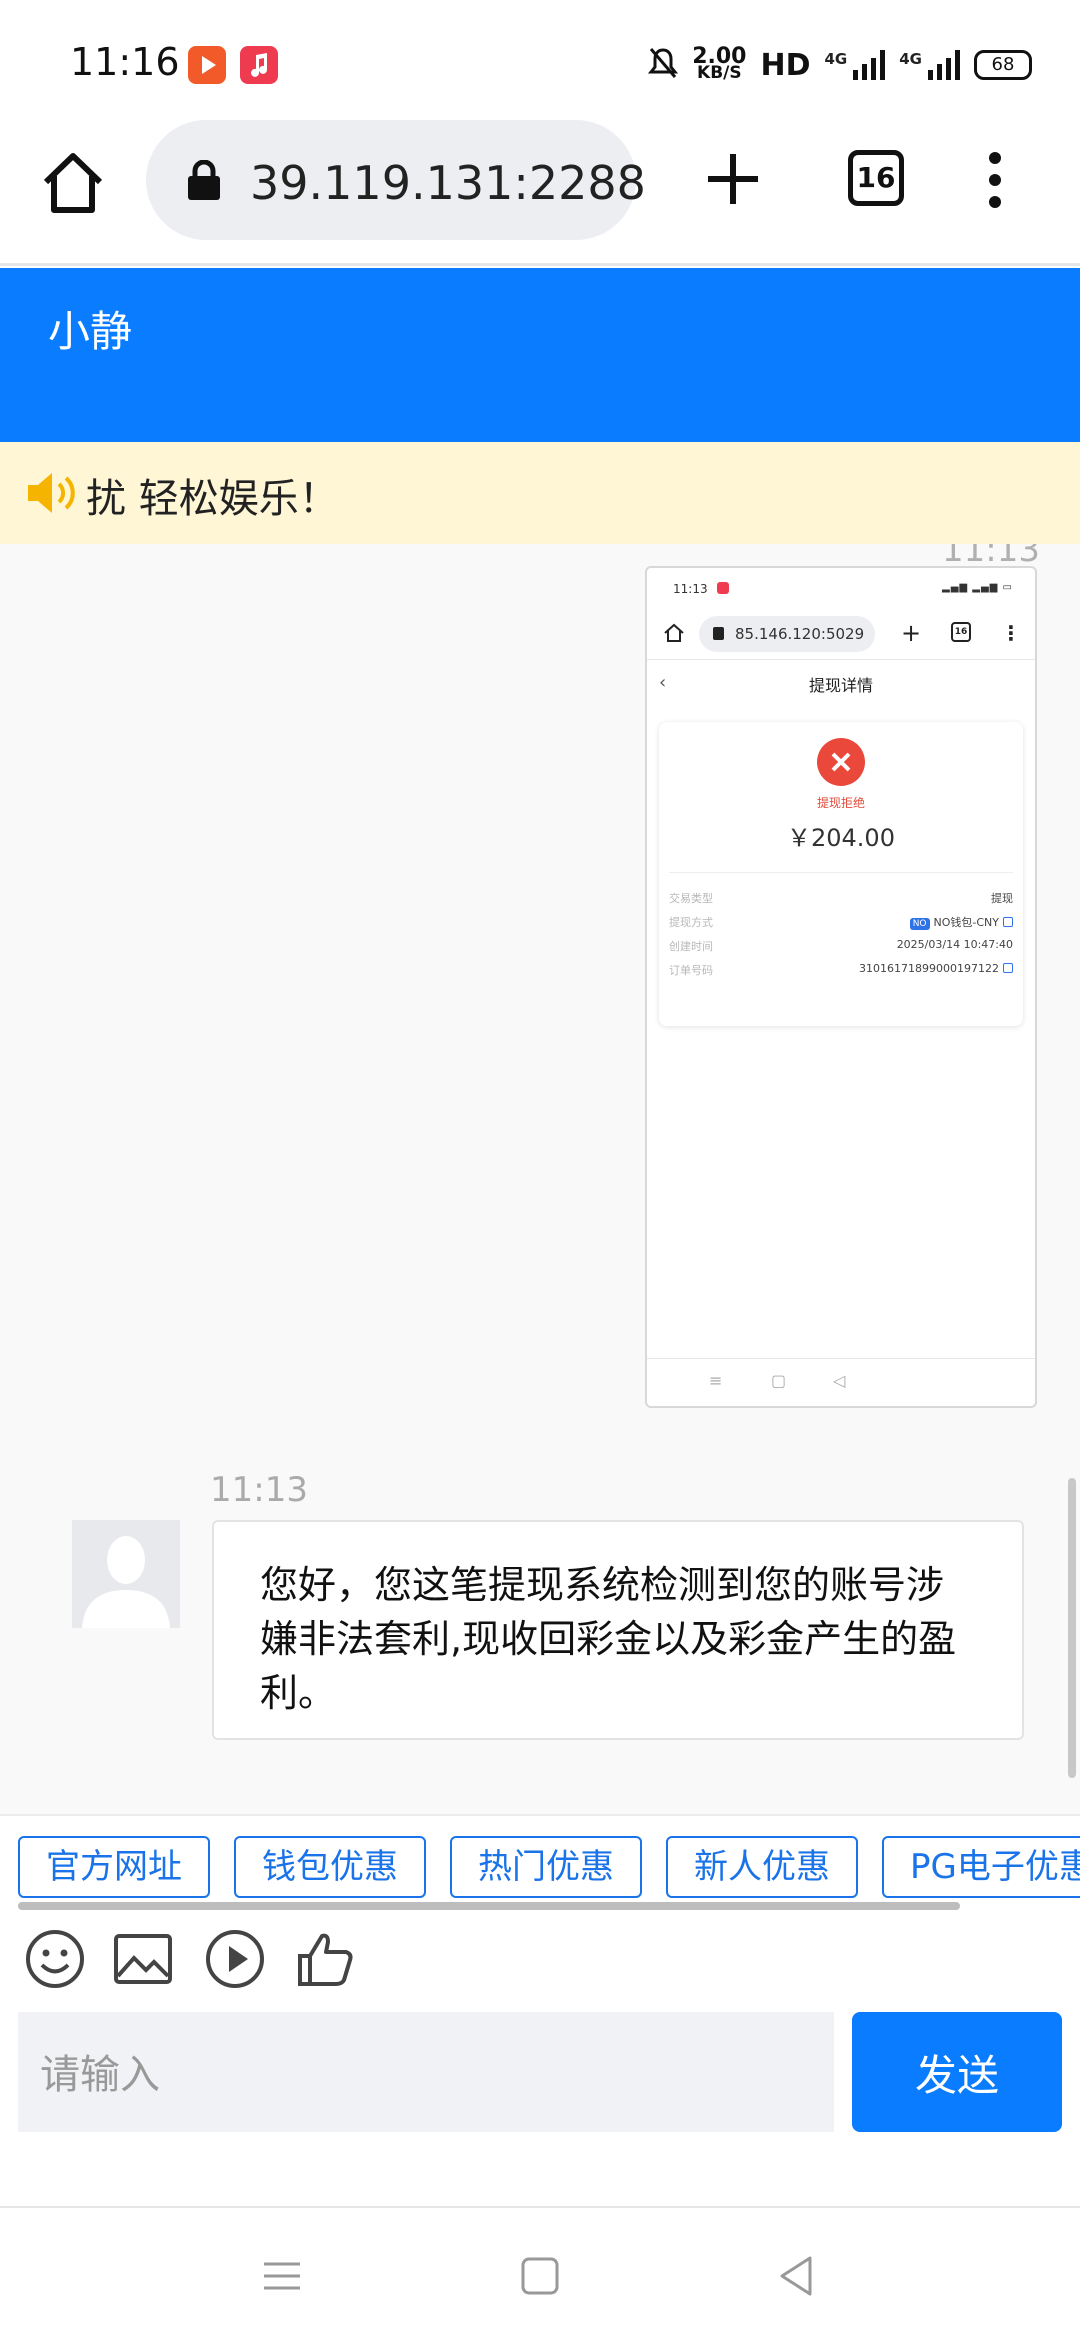 The height and width of the screenshot is (2340, 1080). I want to click on status-time: 11:16, so click(125, 62).